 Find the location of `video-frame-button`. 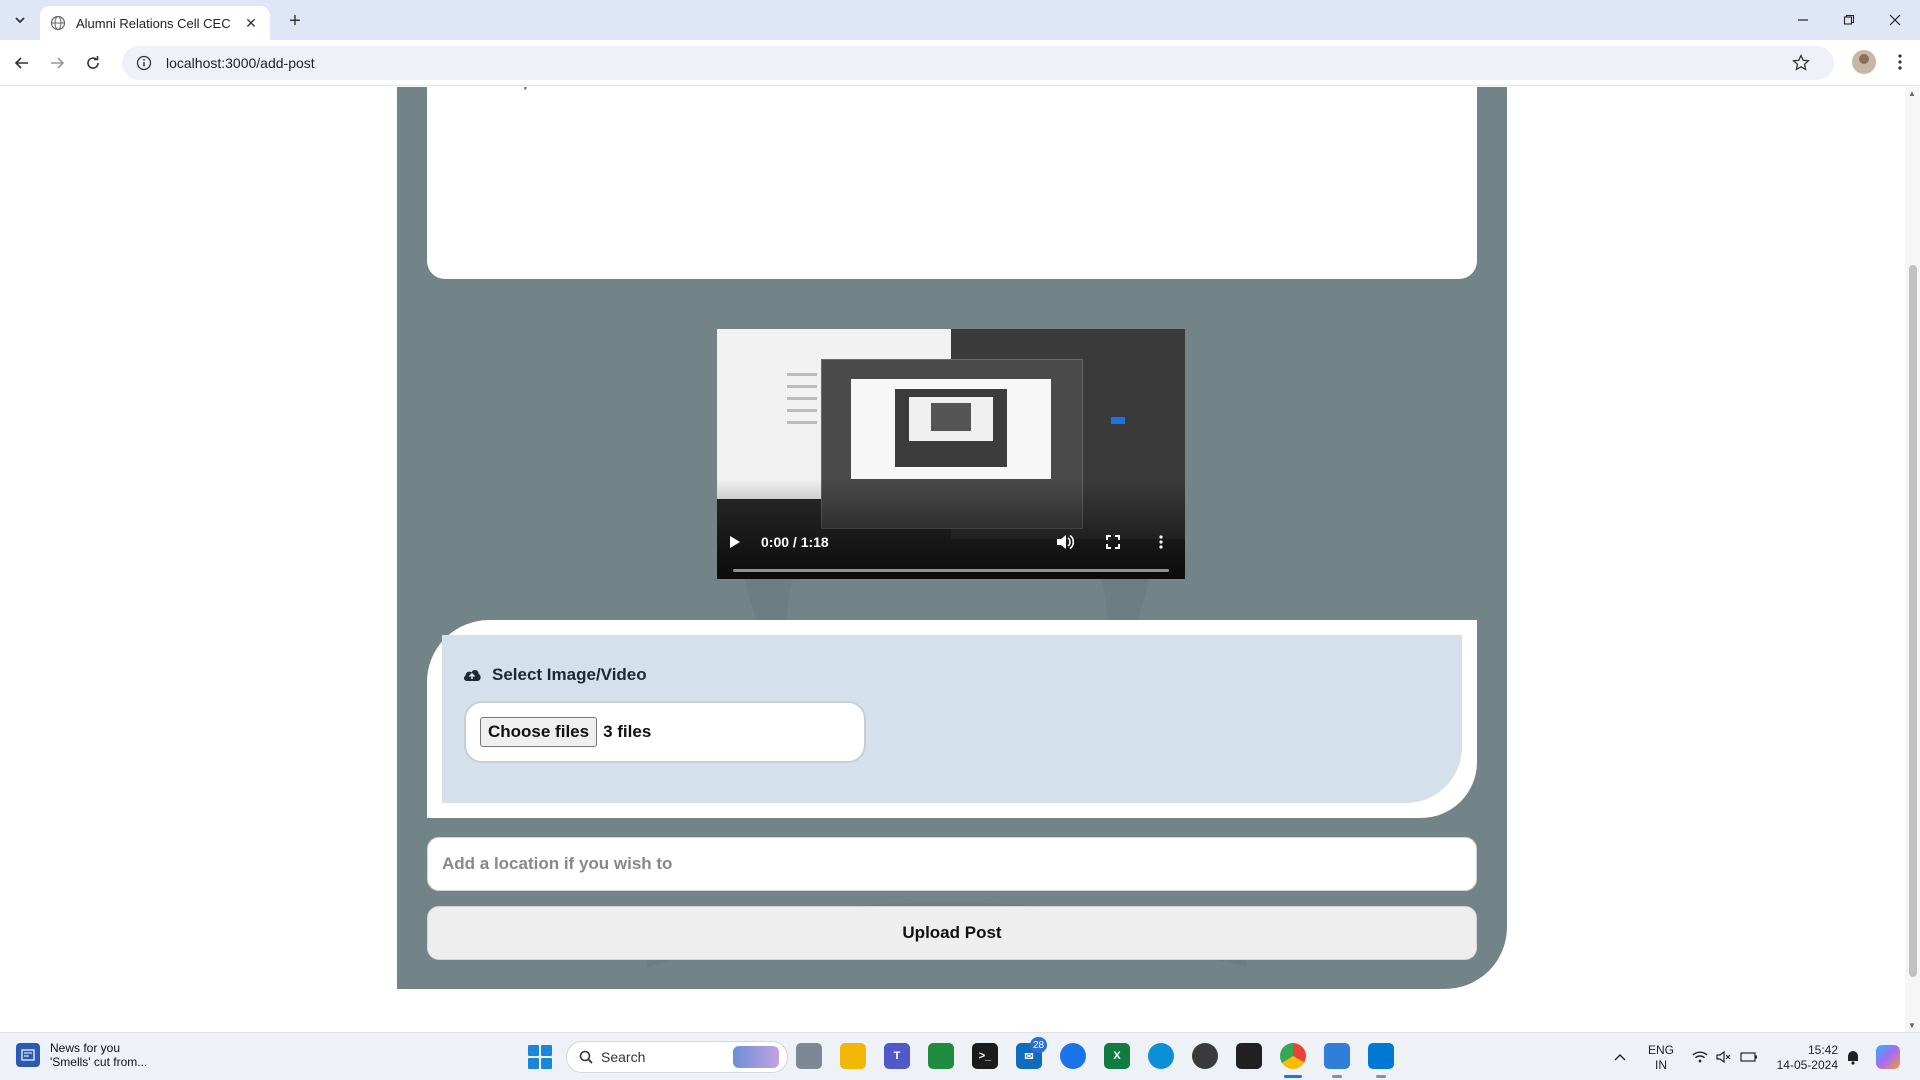

video-frame-button is located at coordinates (1118, 420).